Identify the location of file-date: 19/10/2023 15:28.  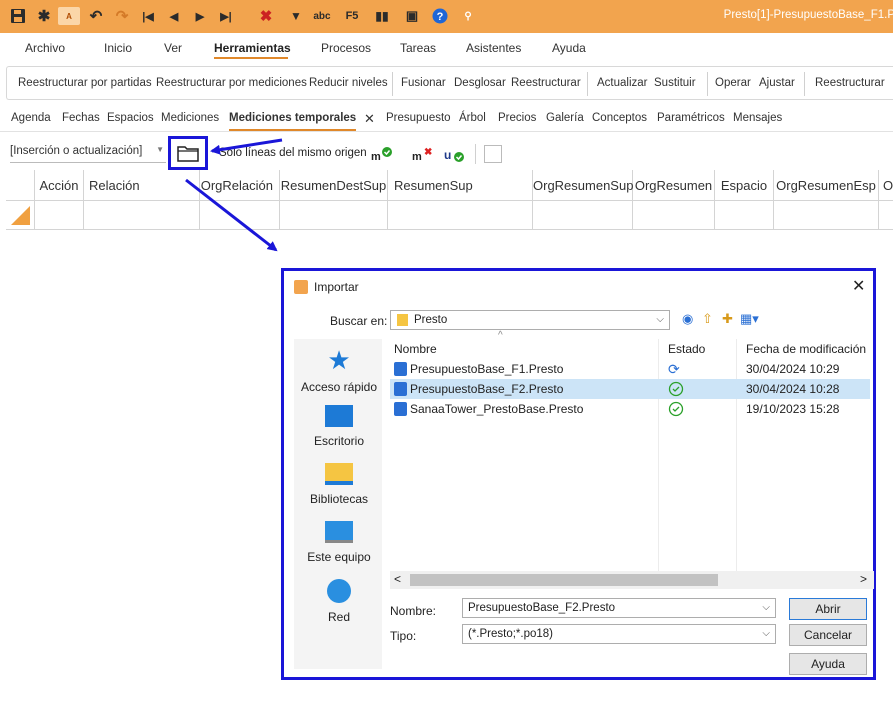
(793, 409).